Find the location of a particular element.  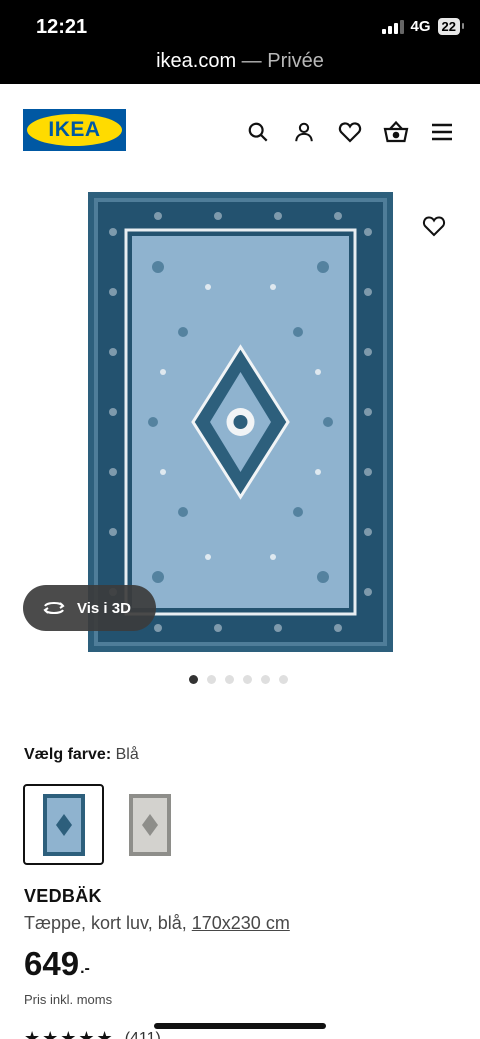

signal-icon is located at coordinates (392, 26).